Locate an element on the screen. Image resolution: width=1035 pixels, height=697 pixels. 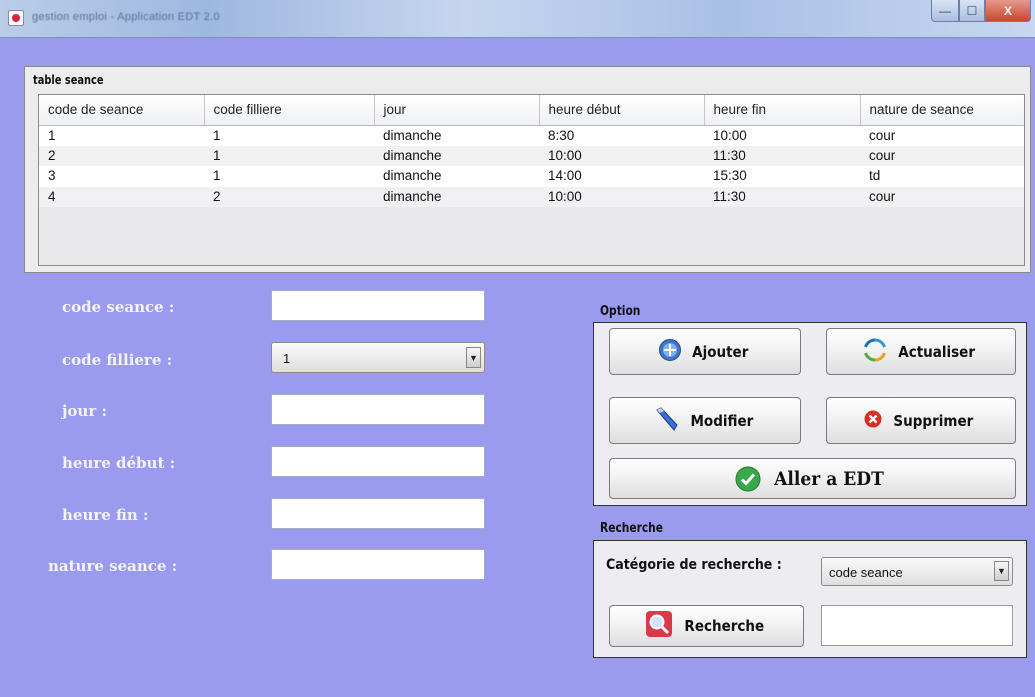
green-check-icon is located at coordinates (748, 481).